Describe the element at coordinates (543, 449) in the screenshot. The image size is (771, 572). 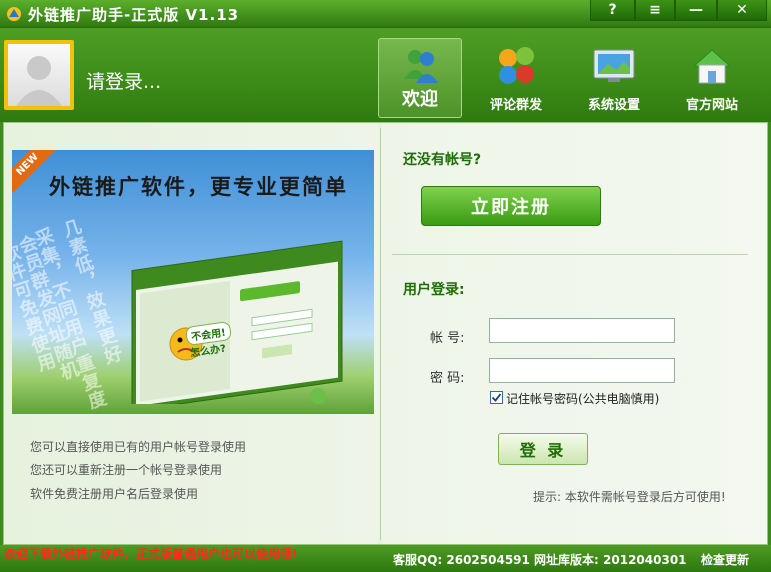
I see `login-button: 登 录` at that location.